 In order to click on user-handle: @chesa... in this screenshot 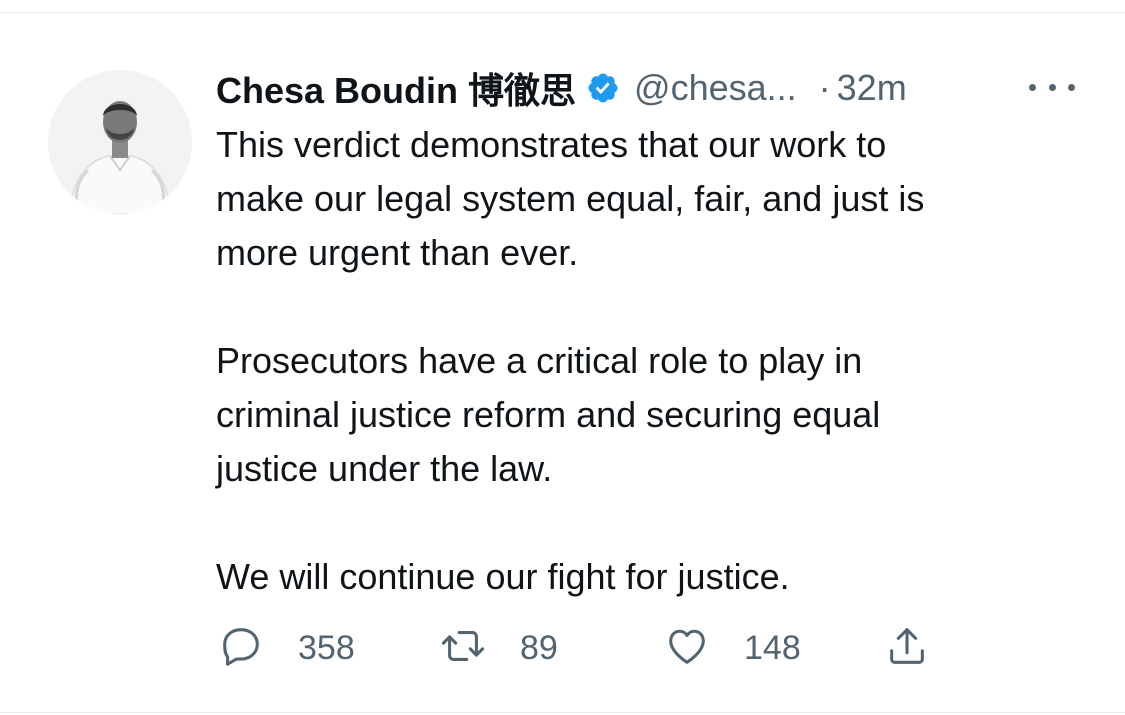, I will do `click(715, 88)`.